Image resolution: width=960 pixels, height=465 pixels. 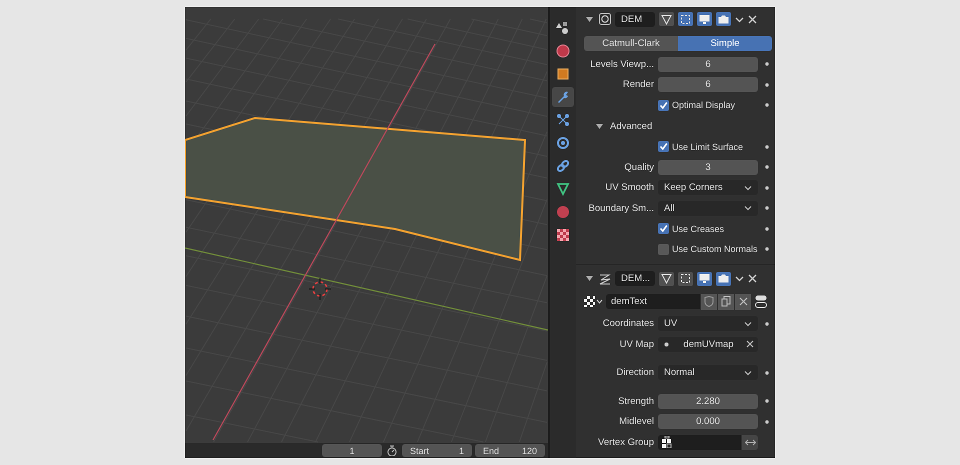 What do you see at coordinates (638, 84) in the screenshot?
I see `field-label: Render` at bounding box center [638, 84].